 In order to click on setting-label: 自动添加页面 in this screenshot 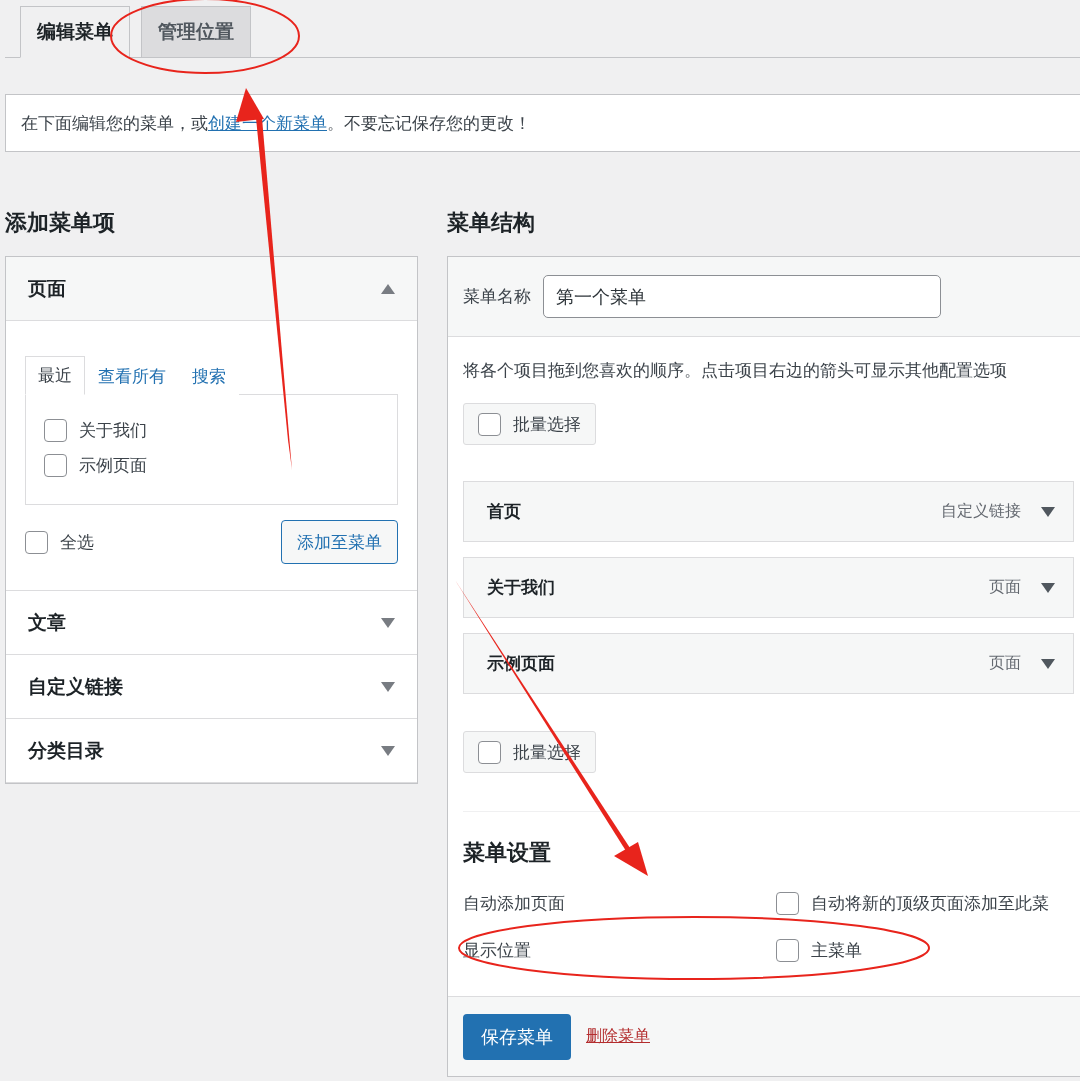, I will do `click(514, 903)`.